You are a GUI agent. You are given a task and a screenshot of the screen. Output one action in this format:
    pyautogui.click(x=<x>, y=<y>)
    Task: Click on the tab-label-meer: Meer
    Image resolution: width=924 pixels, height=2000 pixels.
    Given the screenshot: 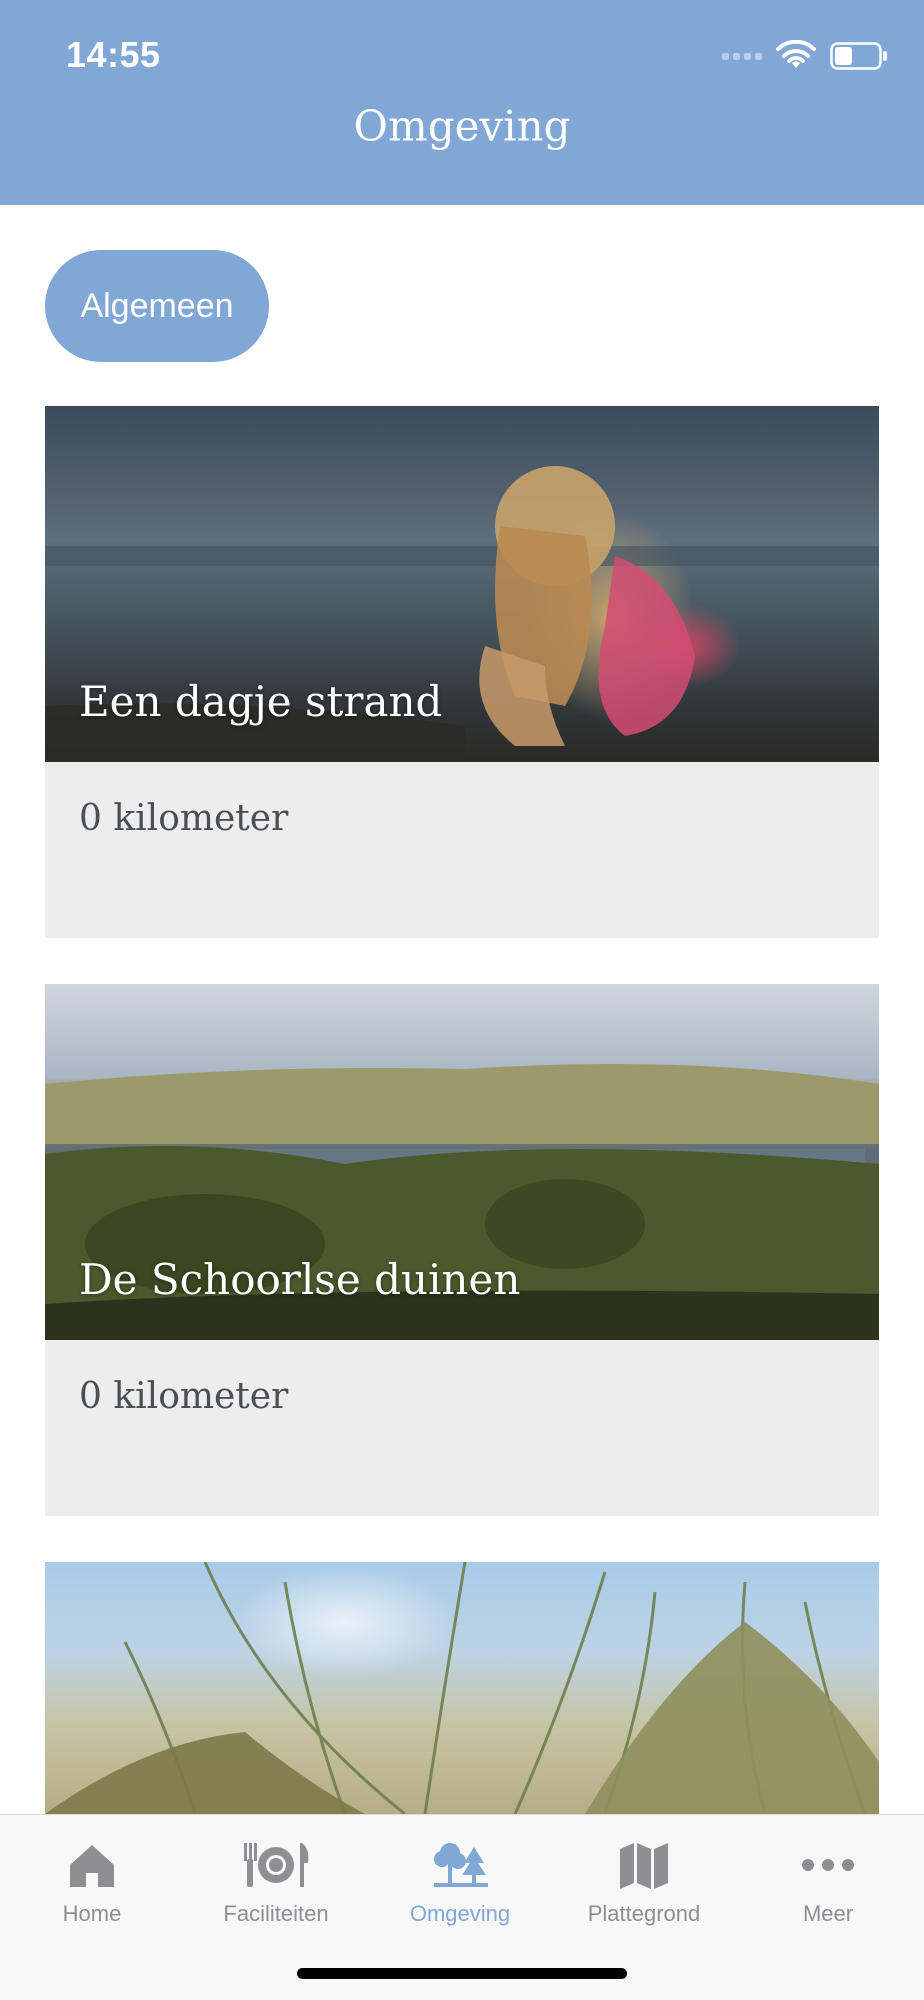 What is the action you would take?
    pyautogui.click(x=828, y=1913)
    